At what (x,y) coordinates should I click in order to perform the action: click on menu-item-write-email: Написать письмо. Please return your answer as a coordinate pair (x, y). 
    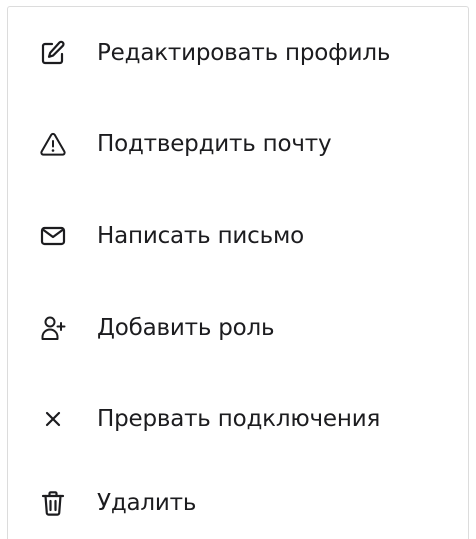
    Looking at the image, I should click on (238, 236).